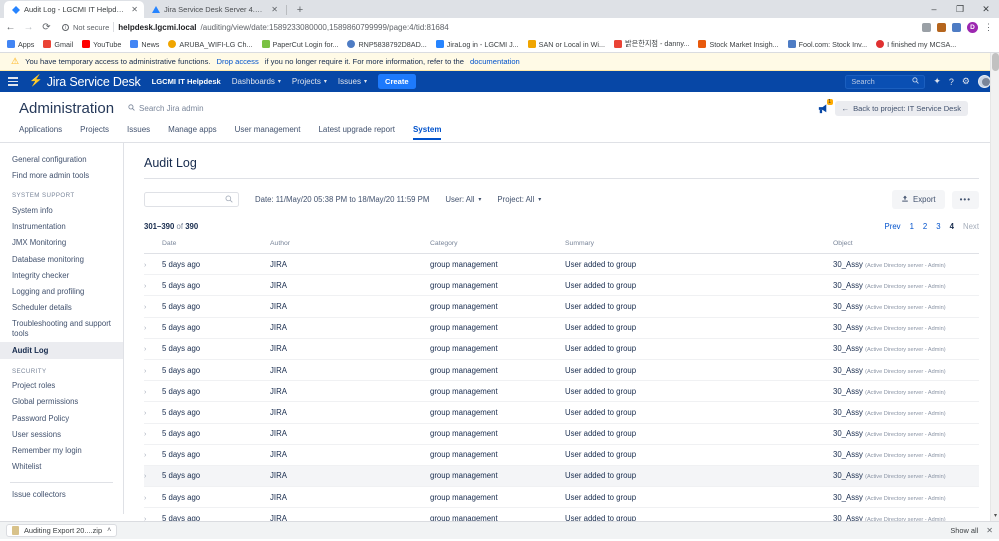  What do you see at coordinates (61, 308) in the screenshot?
I see `sidebar-item-scheduler-details: Scheduler details` at bounding box center [61, 308].